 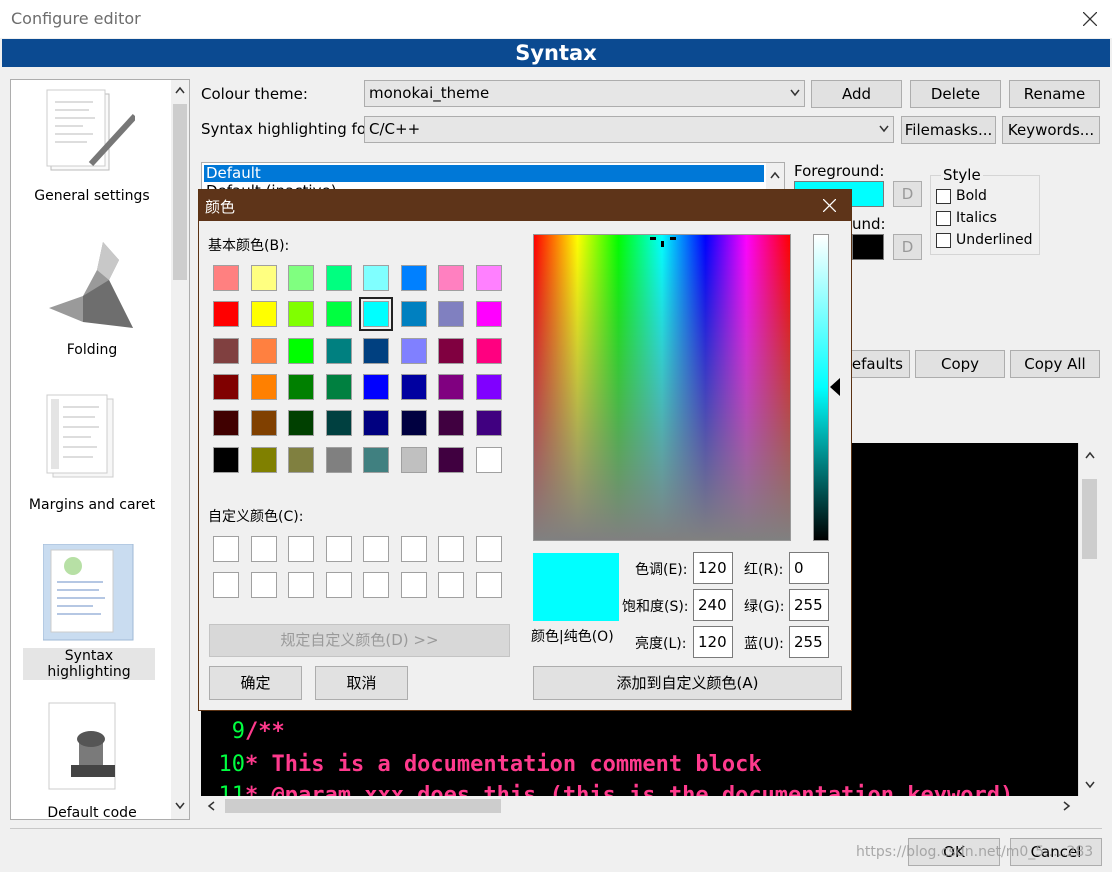 What do you see at coordinates (1067, 806) in the screenshot?
I see `chevron-right-icon` at bounding box center [1067, 806].